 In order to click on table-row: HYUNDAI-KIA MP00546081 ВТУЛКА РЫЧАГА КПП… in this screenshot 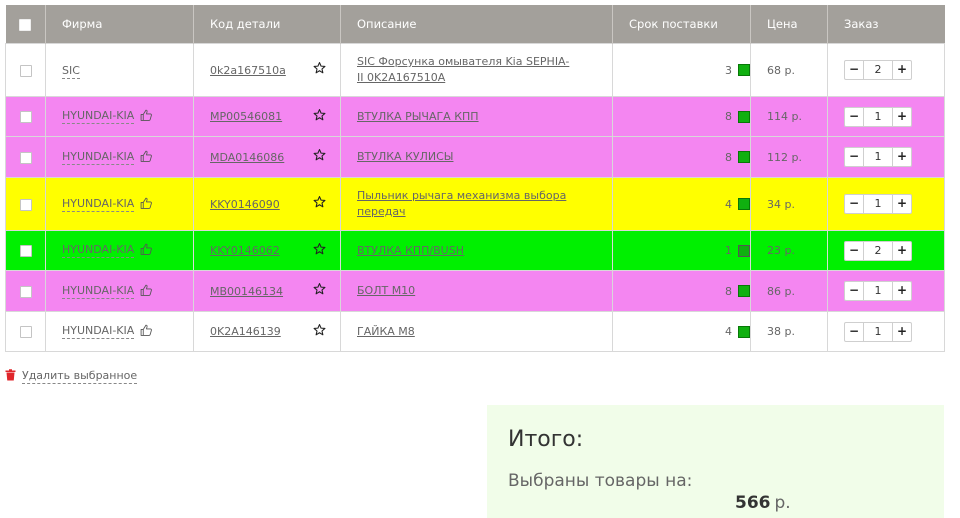, I will do `click(475, 116)`.